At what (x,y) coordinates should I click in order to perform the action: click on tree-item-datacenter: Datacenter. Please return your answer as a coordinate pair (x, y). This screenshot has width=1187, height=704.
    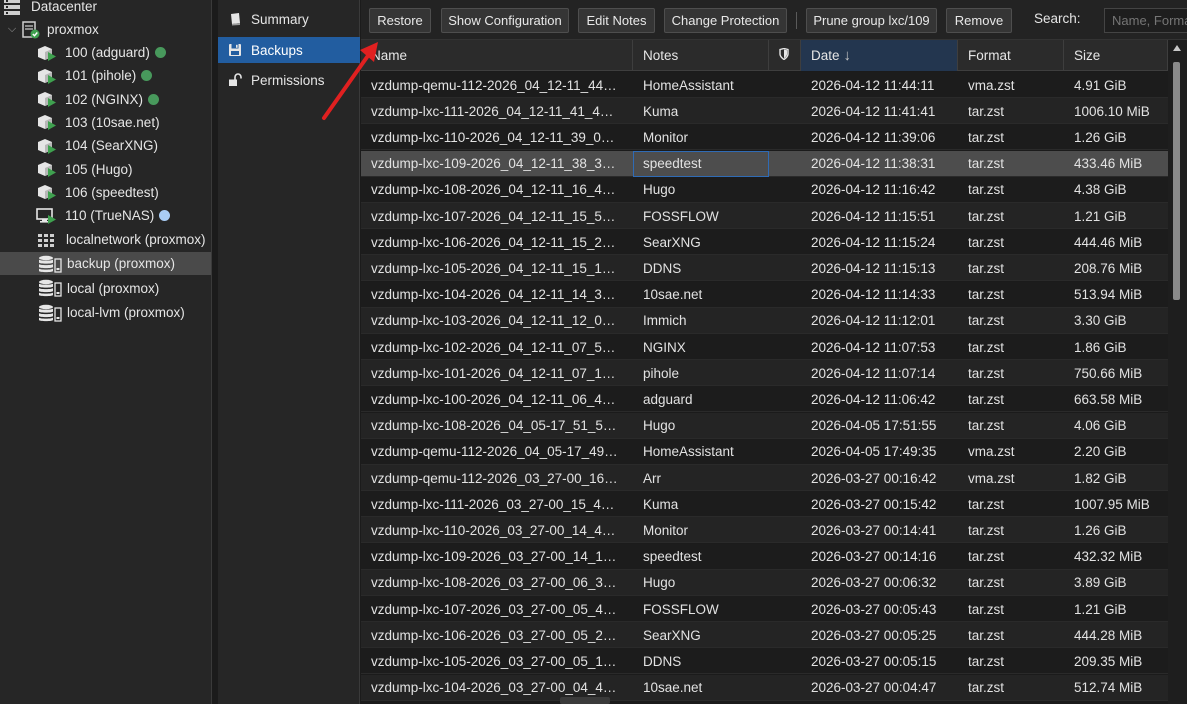
    Looking at the image, I should click on (105, 9).